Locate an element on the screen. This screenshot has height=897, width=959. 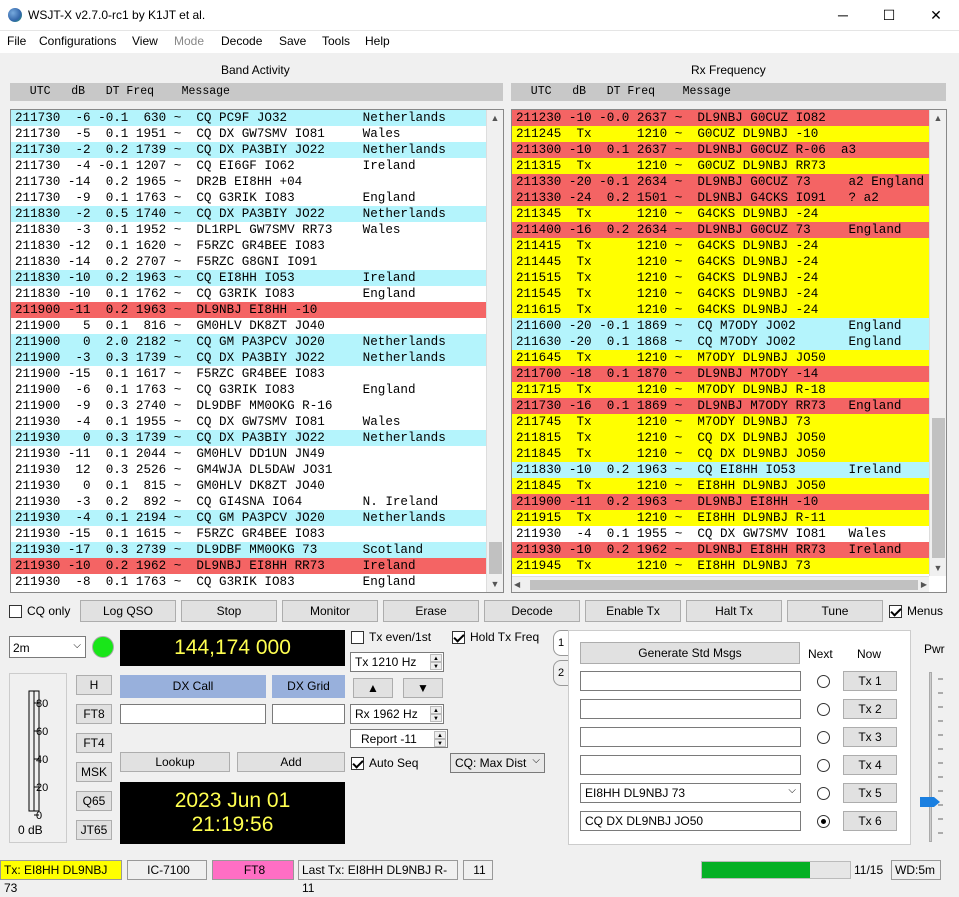
mode-q65-button: Q65 is located at coordinates (94, 801).